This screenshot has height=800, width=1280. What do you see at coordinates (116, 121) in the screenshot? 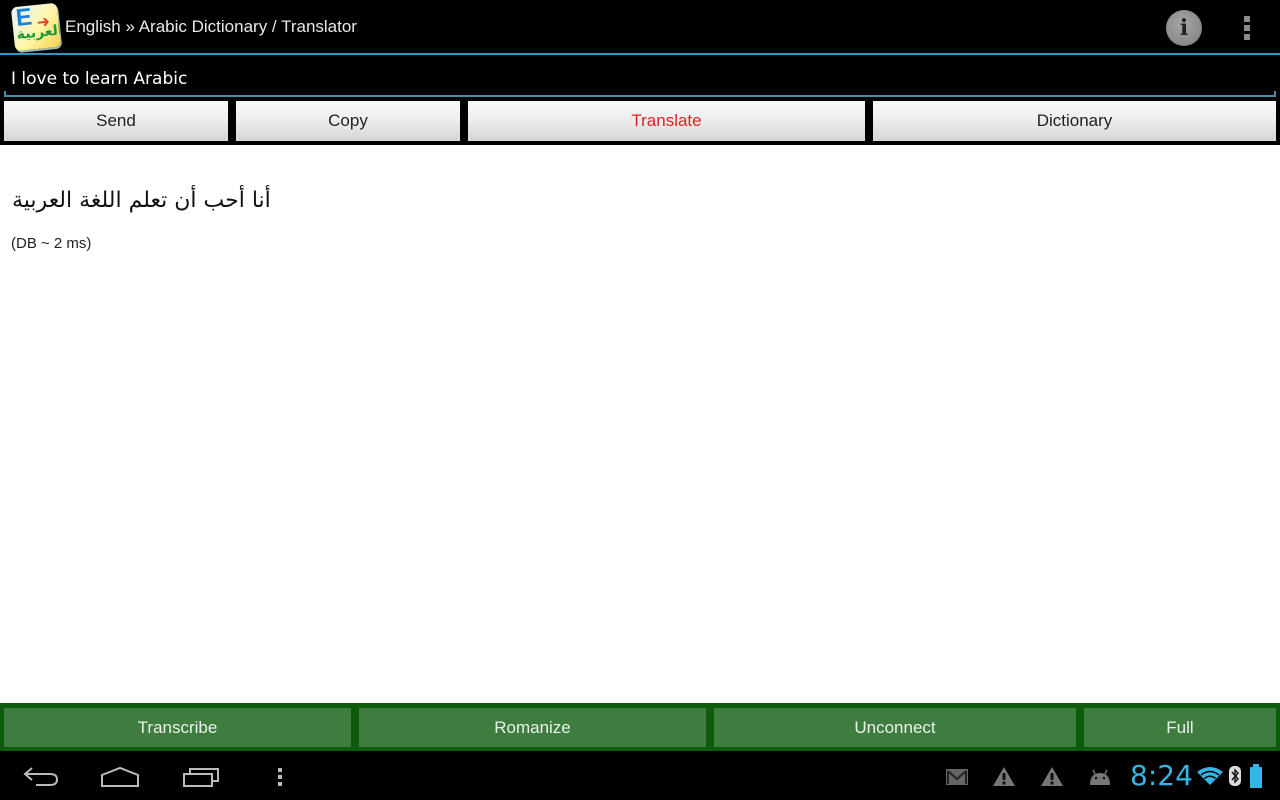
I see `send-button: Send` at bounding box center [116, 121].